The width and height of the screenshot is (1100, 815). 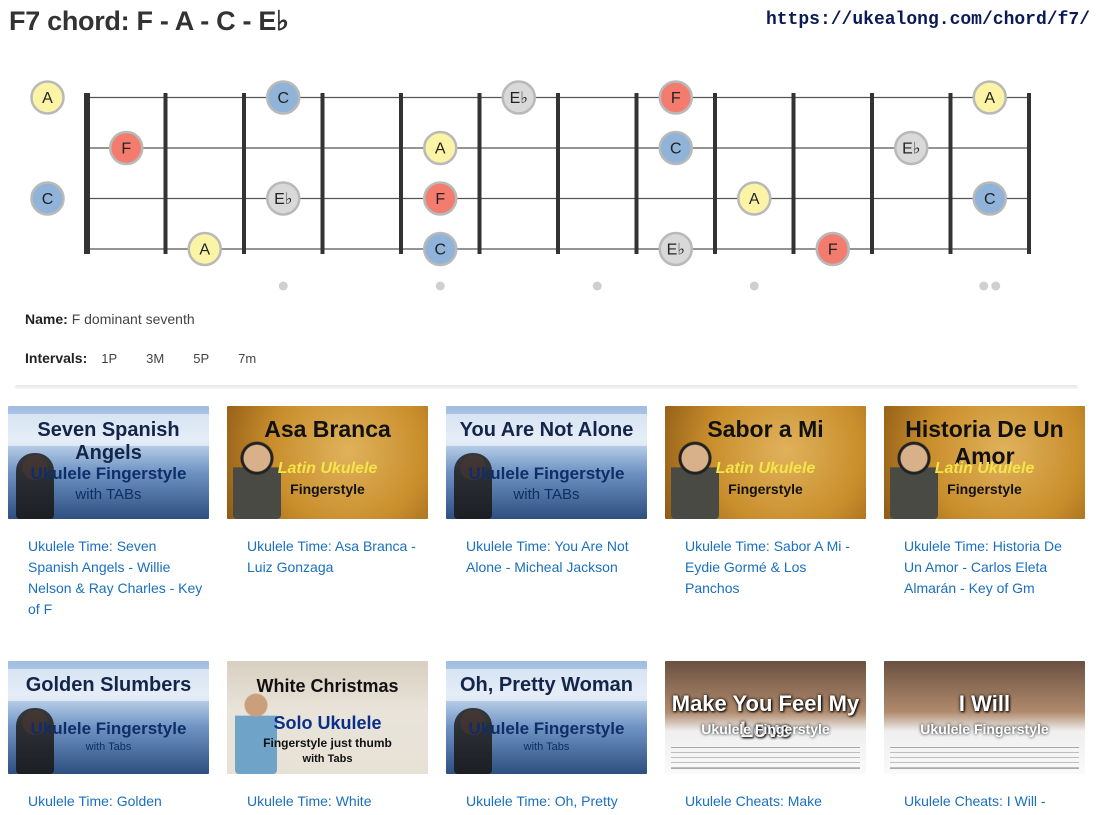 What do you see at coordinates (546, 430) in the screenshot?
I see `thumbnail-text: You Are Not Alone` at bounding box center [546, 430].